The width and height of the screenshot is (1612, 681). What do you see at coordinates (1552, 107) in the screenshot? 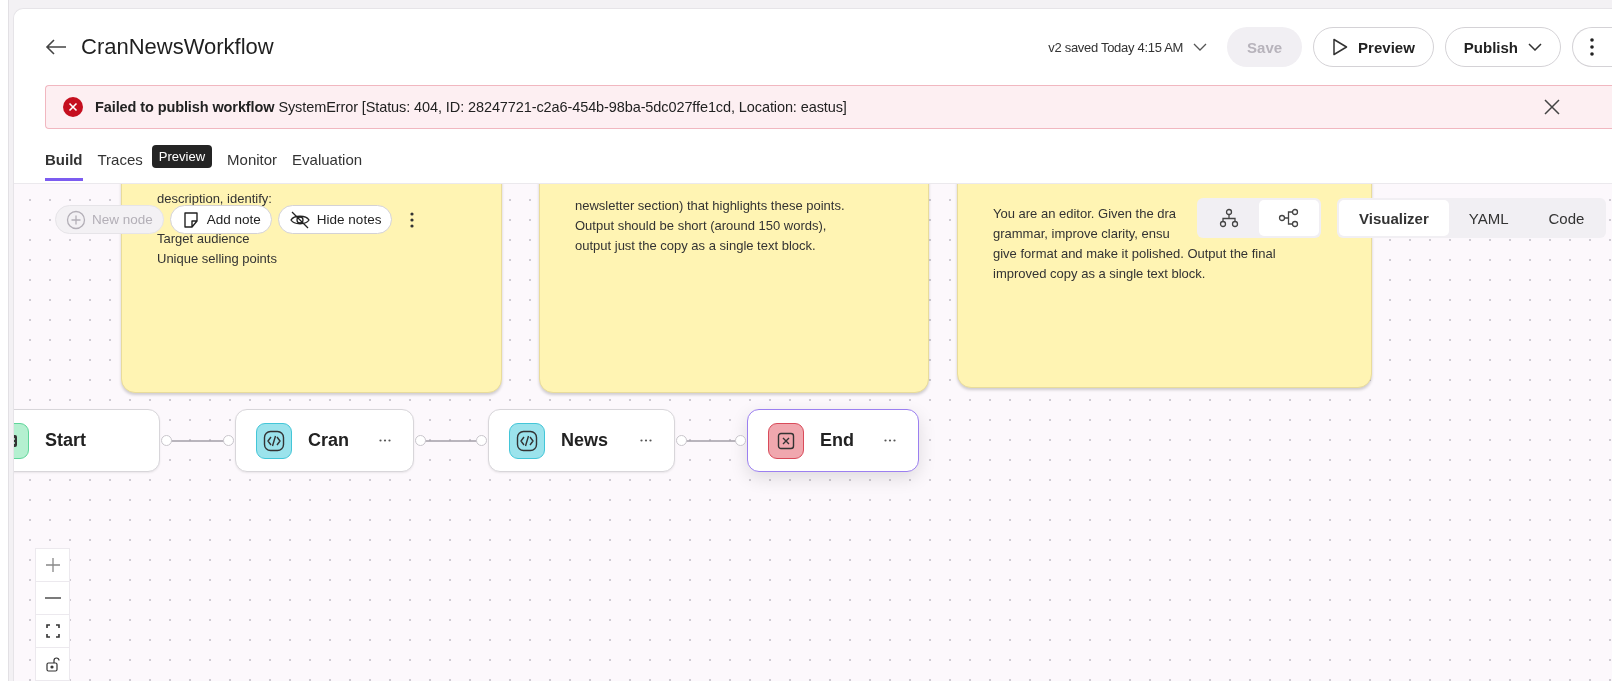
I see `close-icon` at bounding box center [1552, 107].